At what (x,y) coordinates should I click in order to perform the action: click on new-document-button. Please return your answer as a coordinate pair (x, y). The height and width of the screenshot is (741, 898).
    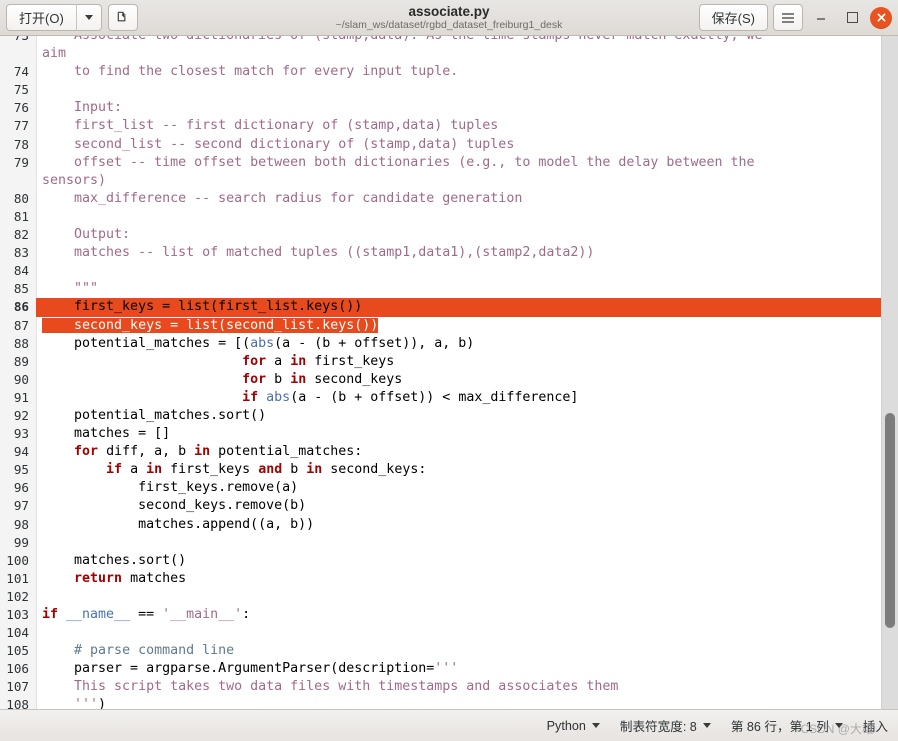
    Looking at the image, I should click on (122, 17).